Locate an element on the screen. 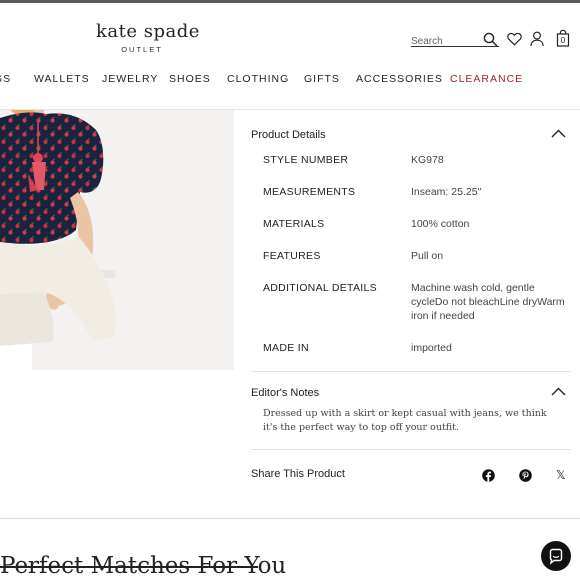 The image size is (580, 580). bag-count: 0 is located at coordinates (563, 40).